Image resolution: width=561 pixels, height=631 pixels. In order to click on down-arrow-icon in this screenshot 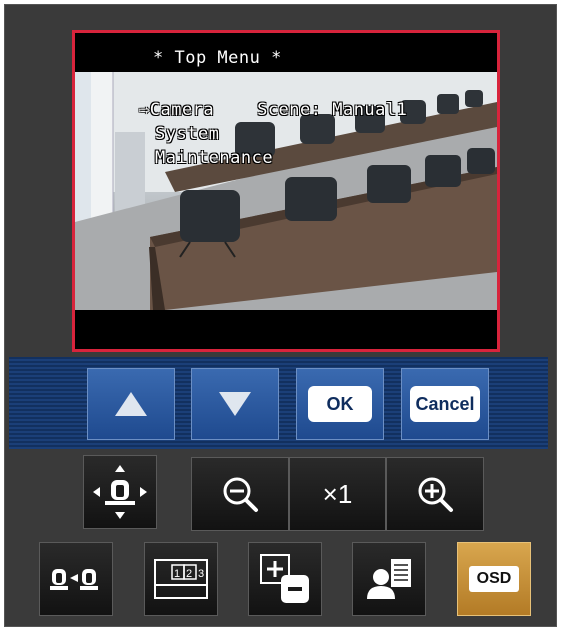, I will do `click(235, 404)`.